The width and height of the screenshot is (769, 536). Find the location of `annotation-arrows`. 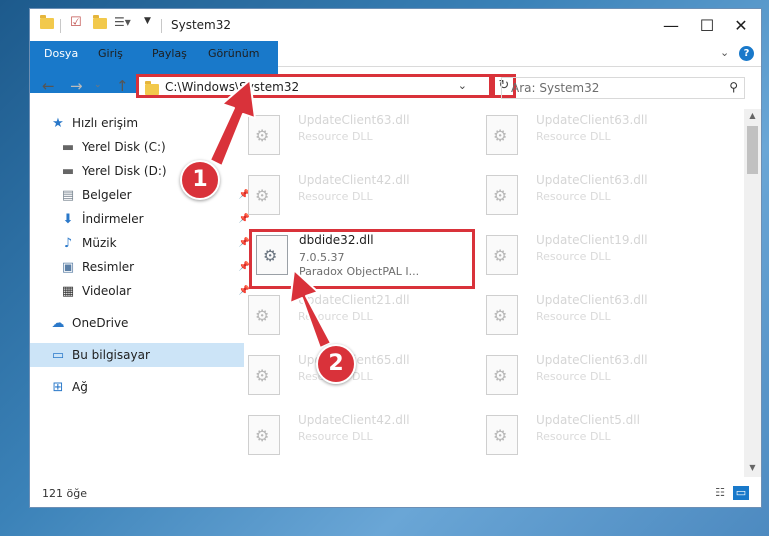

annotation-arrows is located at coordinates (270, 214).